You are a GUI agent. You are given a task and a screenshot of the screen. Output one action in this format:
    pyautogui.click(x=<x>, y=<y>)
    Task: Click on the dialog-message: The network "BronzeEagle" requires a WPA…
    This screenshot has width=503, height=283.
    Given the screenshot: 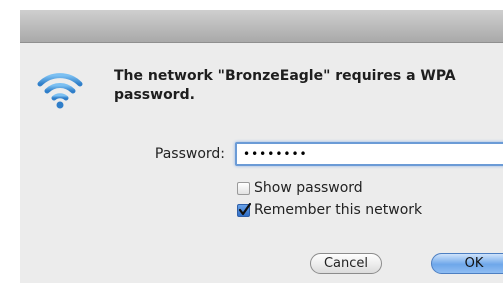 What is the action you would take?
    pyautogui.click(x=285, y=85)
    